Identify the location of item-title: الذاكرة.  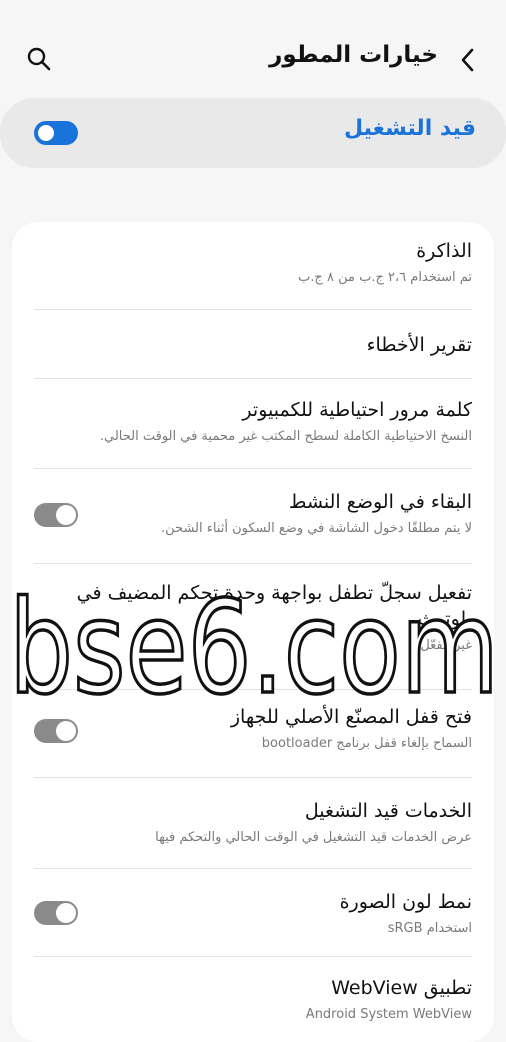
(444, 251).